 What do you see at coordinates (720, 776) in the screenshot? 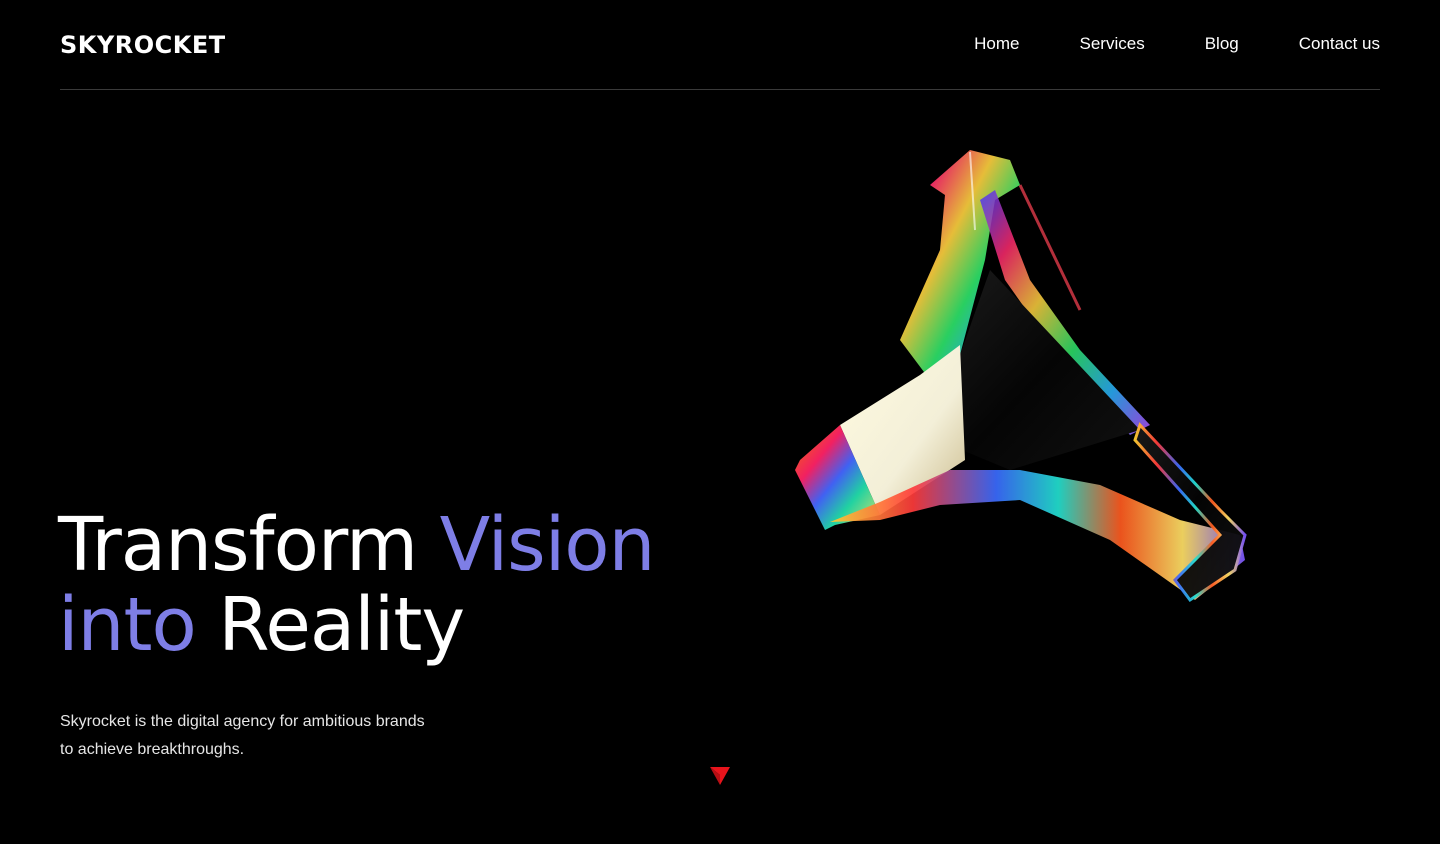
I see `pointer-arrow-icon` at bounding box center [720, 776].